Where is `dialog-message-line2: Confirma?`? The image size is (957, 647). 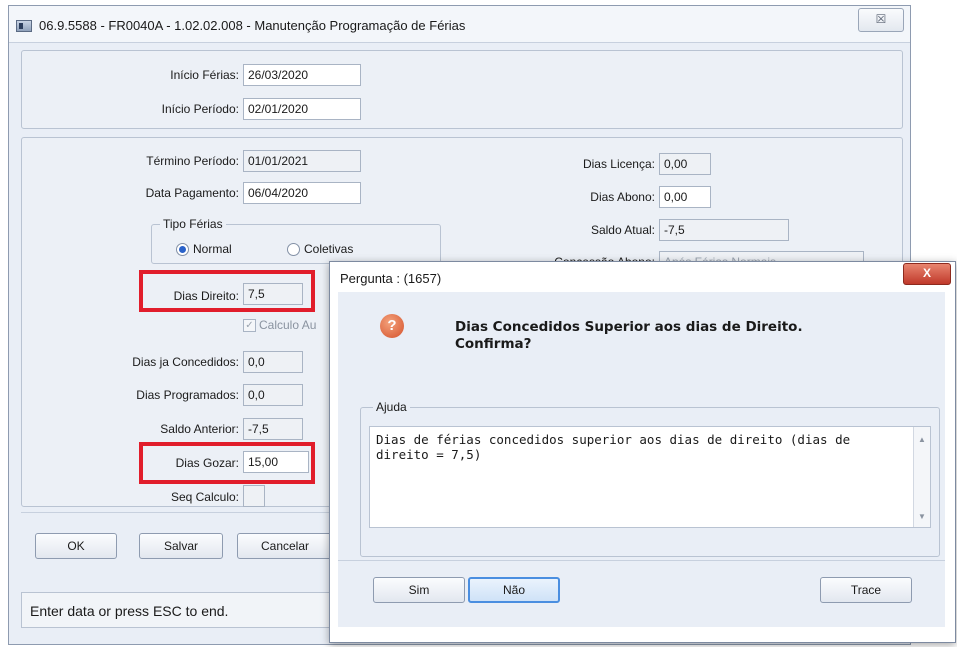 dialog-message-line2: Confirma? is located at coordinates (493, 344).